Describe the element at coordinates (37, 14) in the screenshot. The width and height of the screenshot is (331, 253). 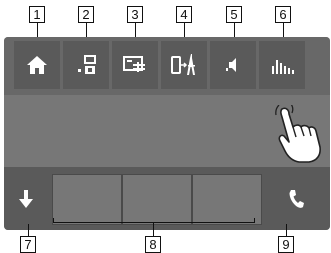
I see `callout-1: 1` at that location.